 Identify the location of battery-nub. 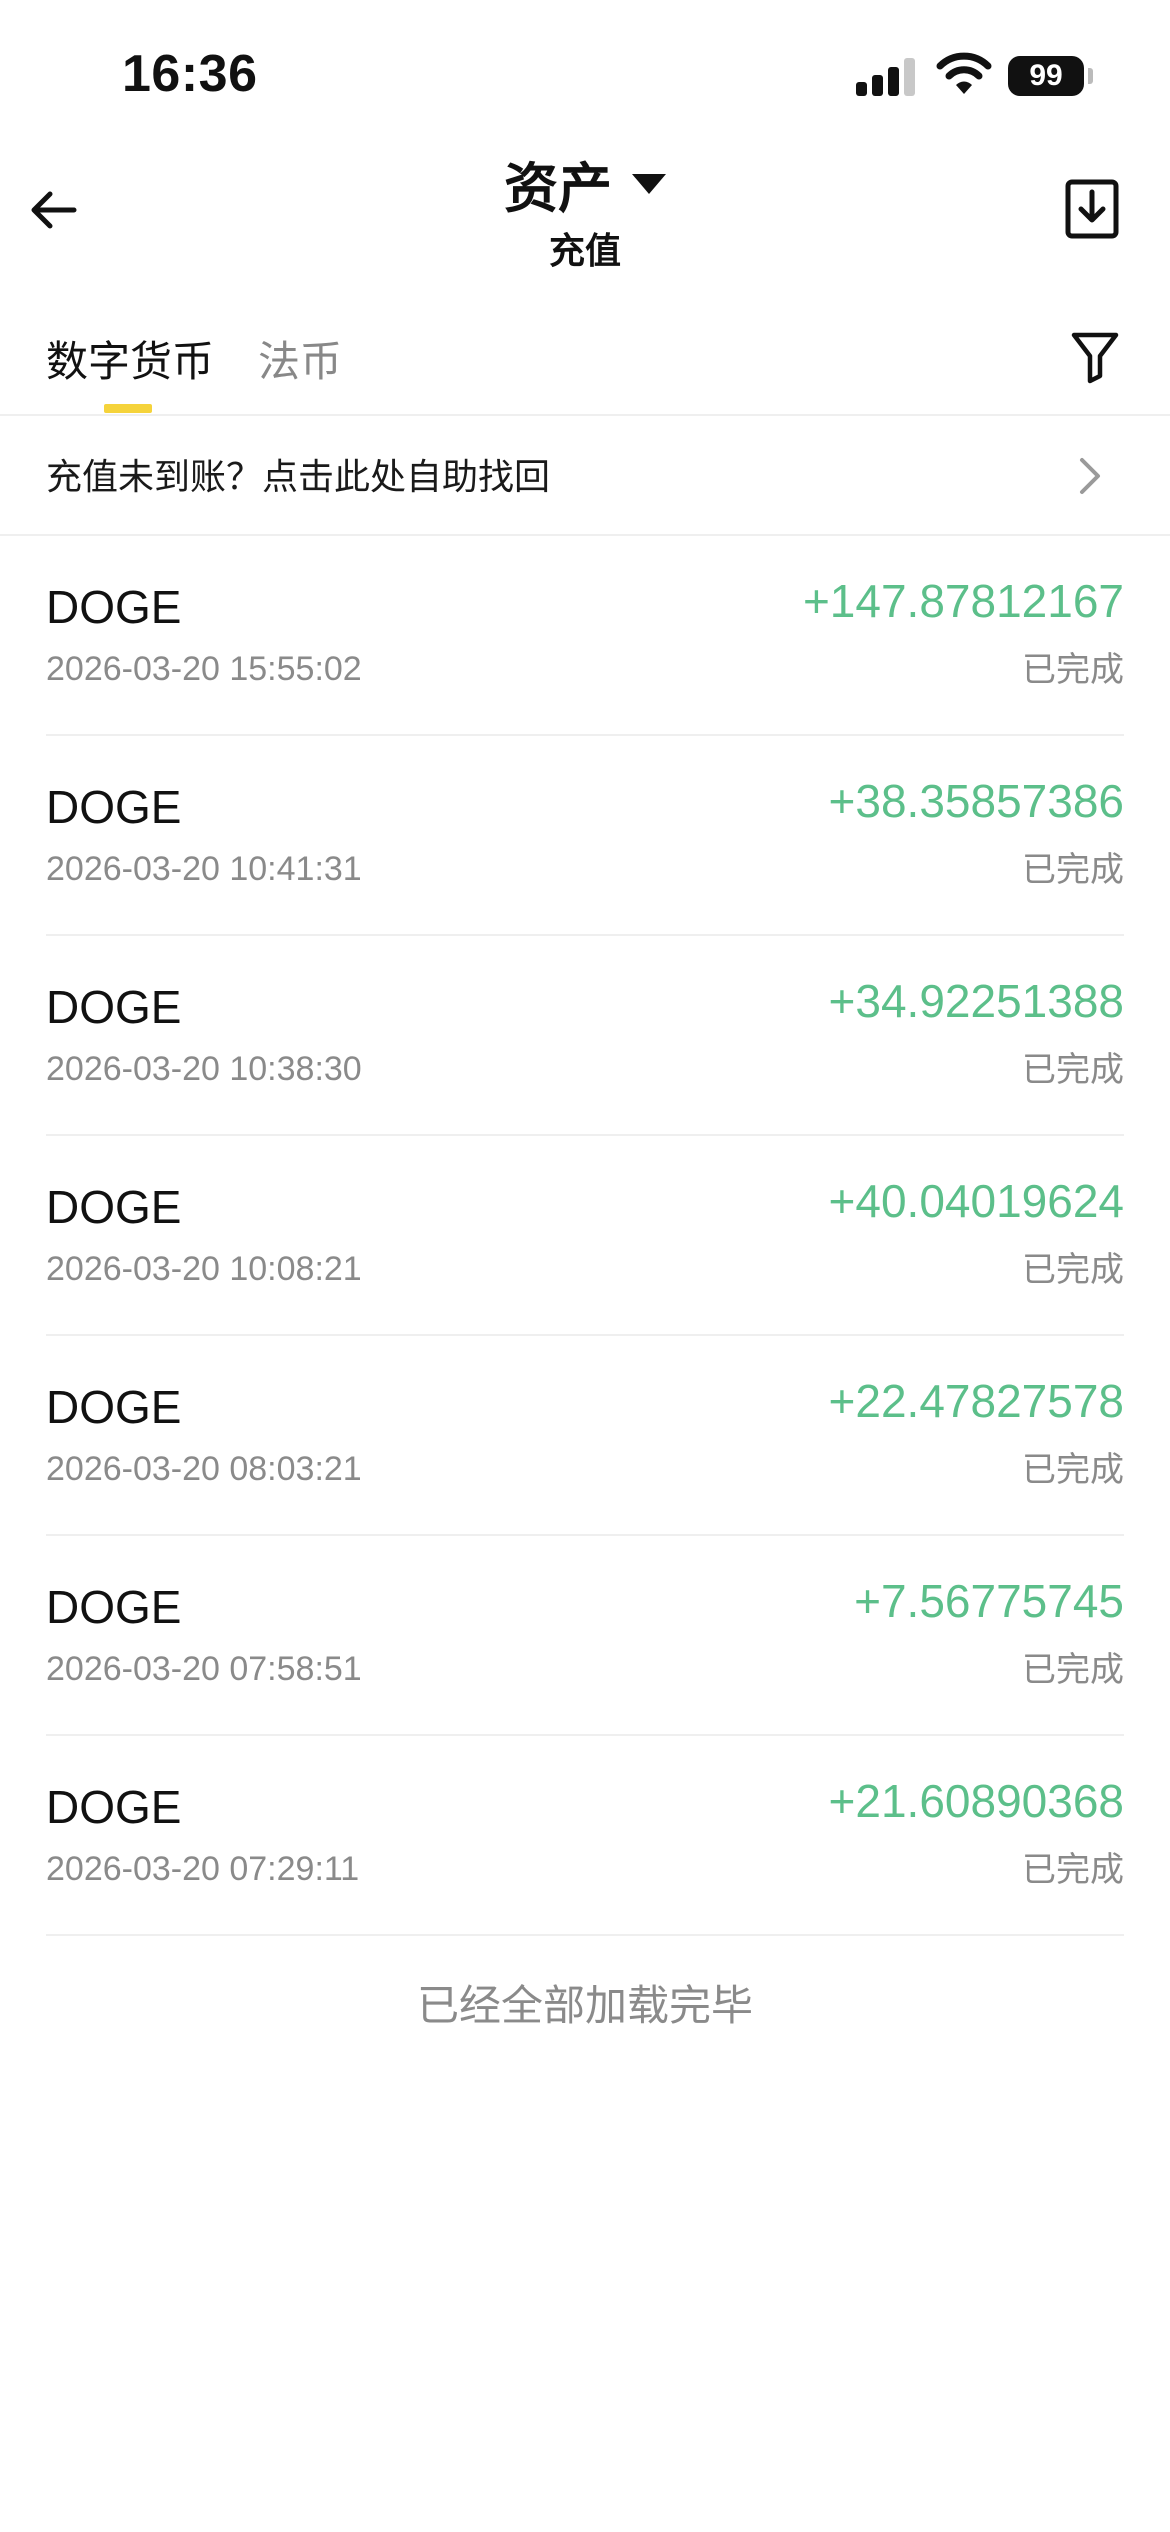
(1090, 76).